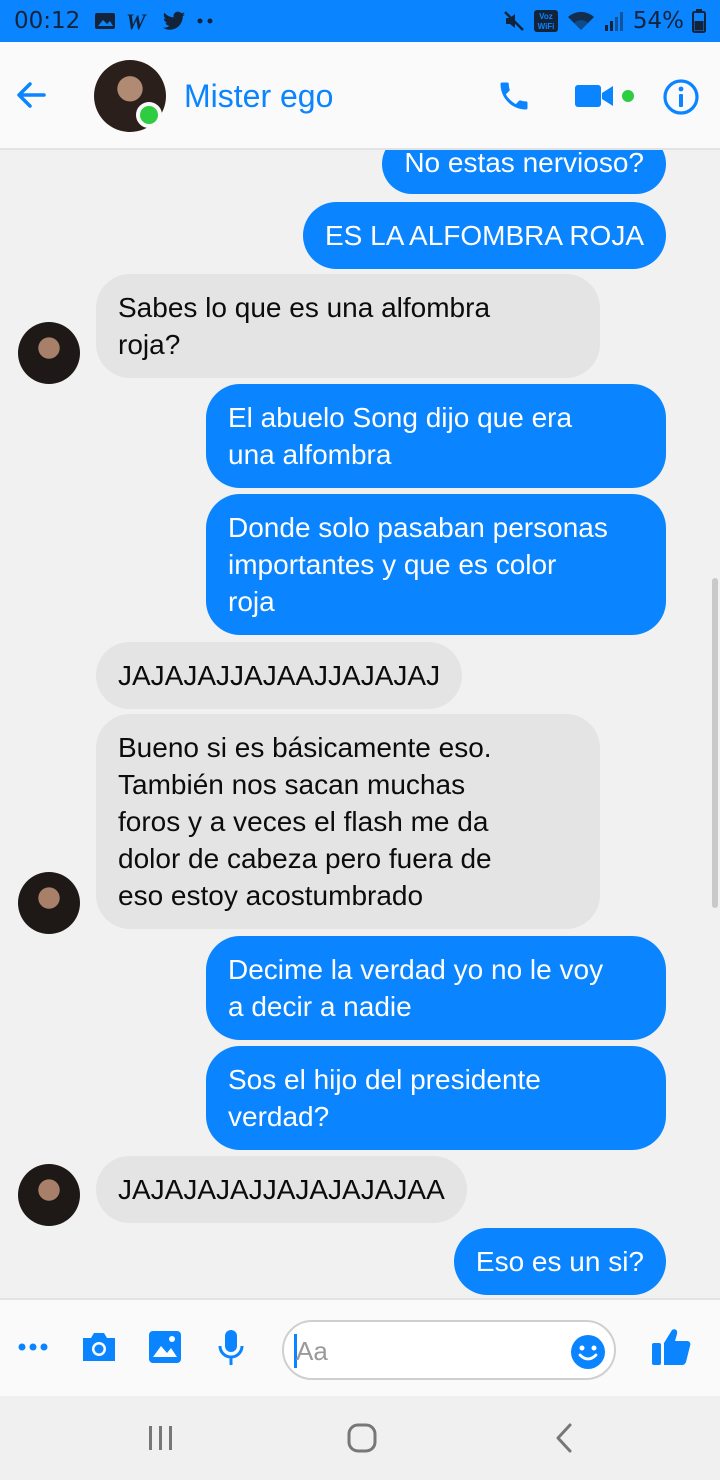  Describe the element at coordinates (699, 21) in the screenshot. I see `battery-icon` at that location.